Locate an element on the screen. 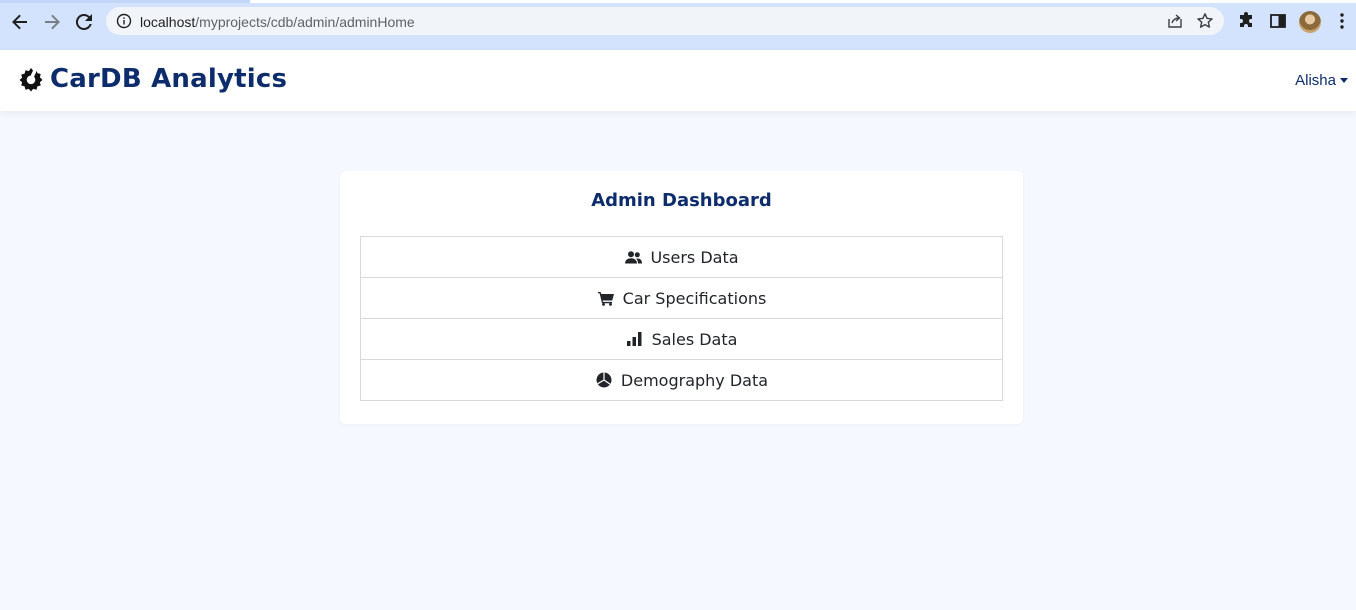 The width and height of the screenshot is (1356, 610). pie-chart-icon is located at coordinates (604, 380).